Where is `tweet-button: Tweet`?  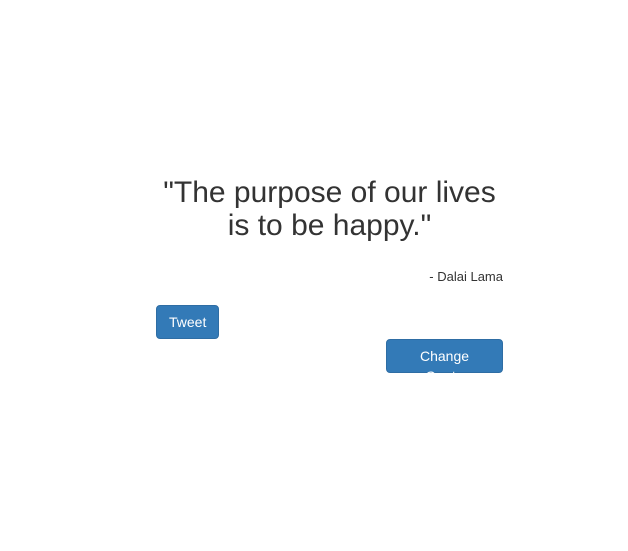 tweet-button: Tweet is located at coordinates (187, 322).